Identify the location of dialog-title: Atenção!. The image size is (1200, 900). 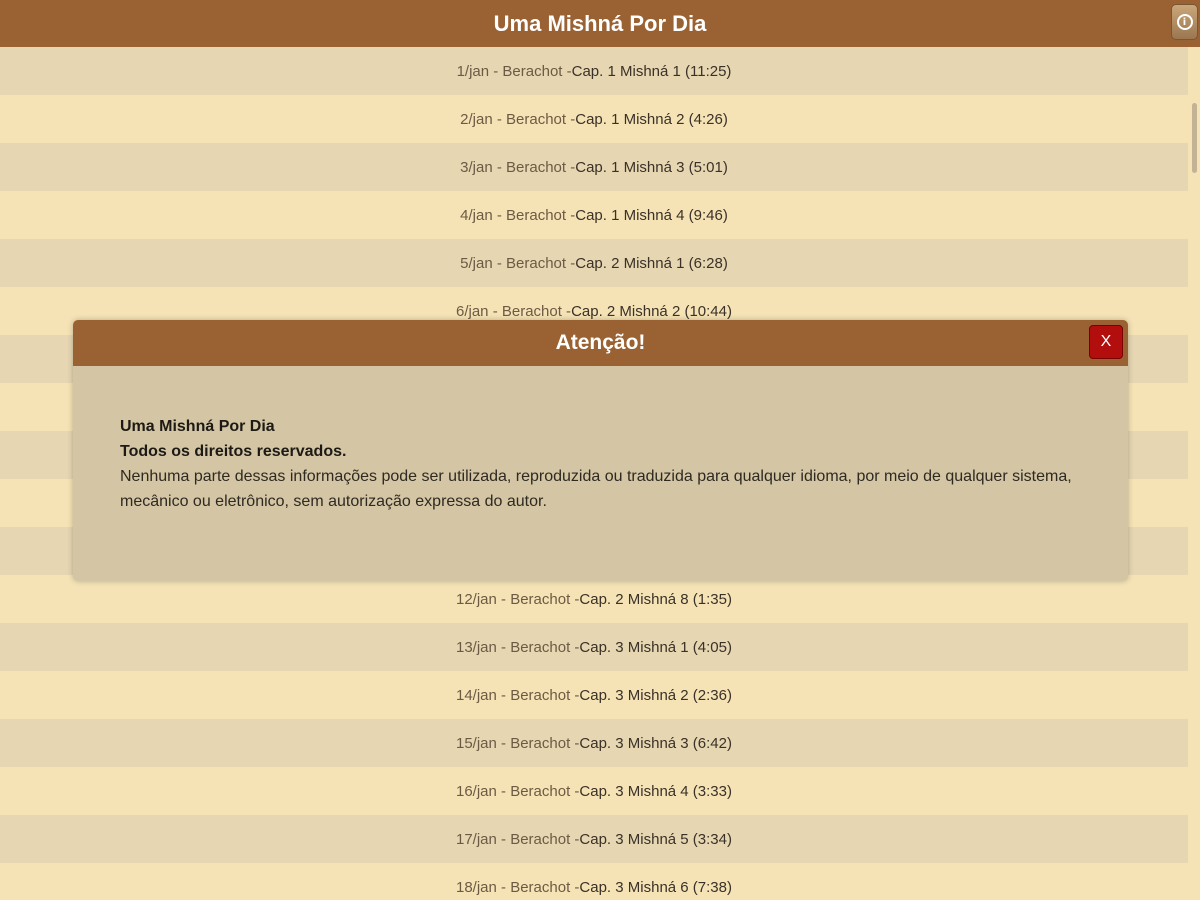
(600, 342).